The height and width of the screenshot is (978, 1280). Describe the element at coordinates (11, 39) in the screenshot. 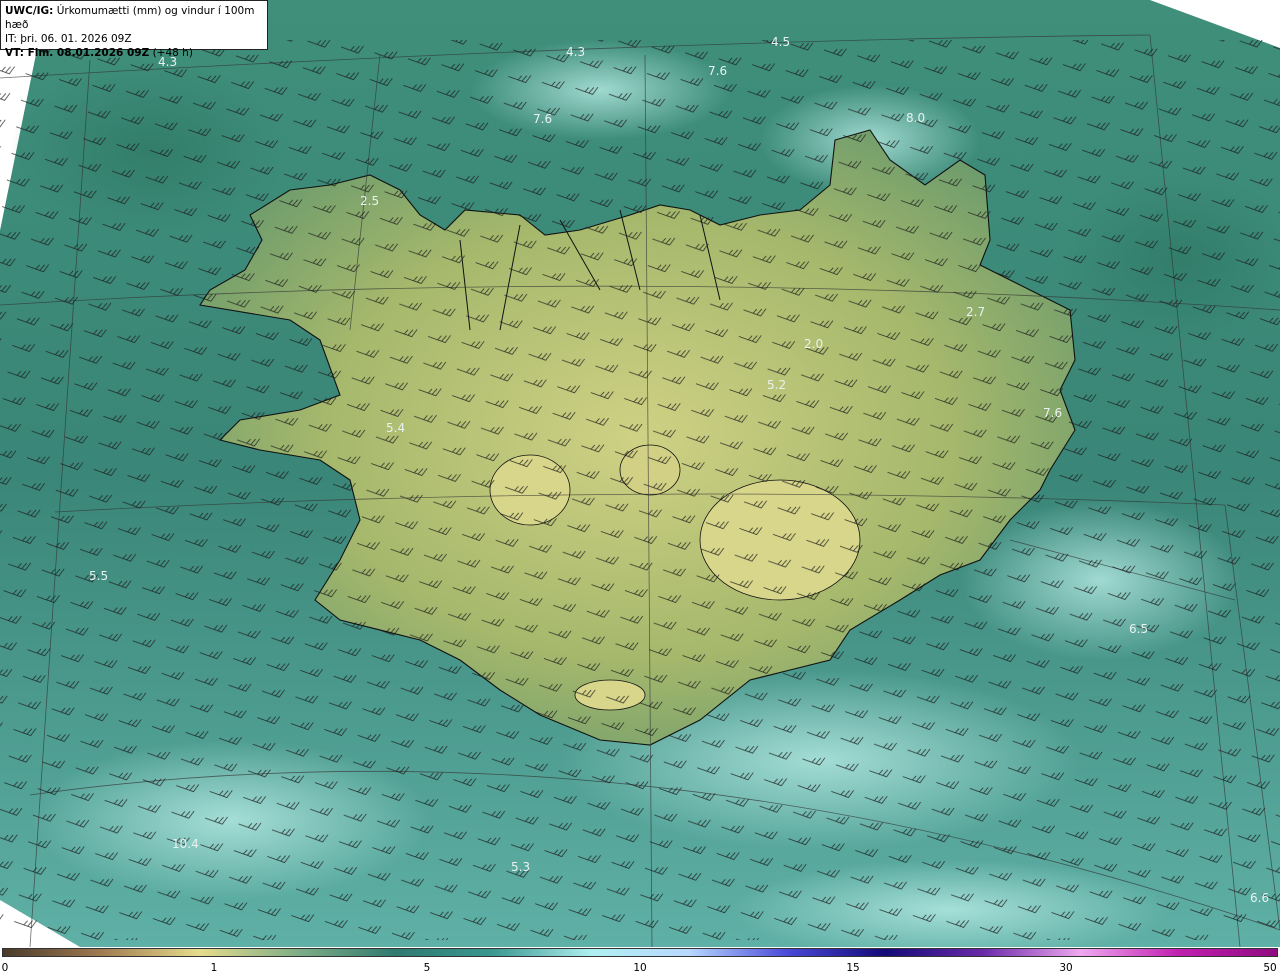

I see `init-label: IT:` at that location.